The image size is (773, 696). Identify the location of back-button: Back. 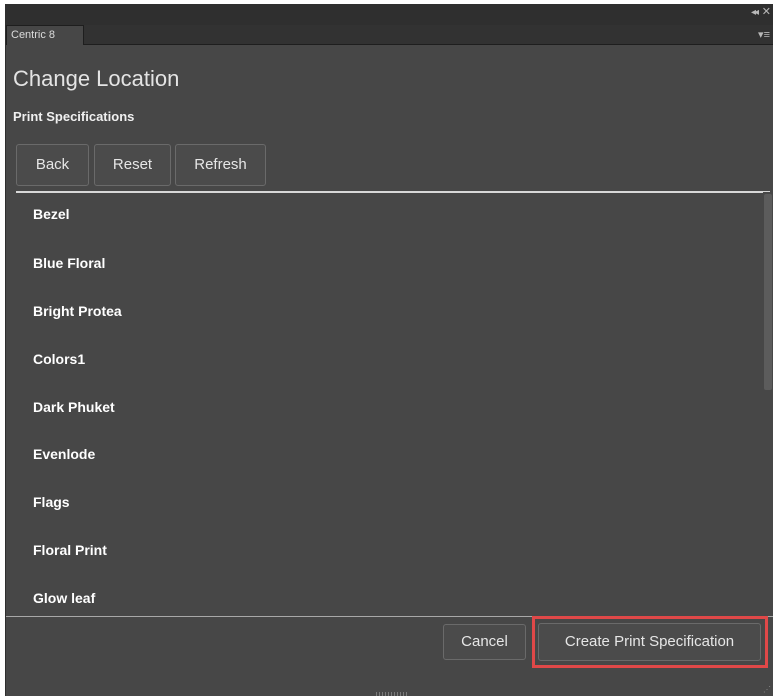
(52, 165).